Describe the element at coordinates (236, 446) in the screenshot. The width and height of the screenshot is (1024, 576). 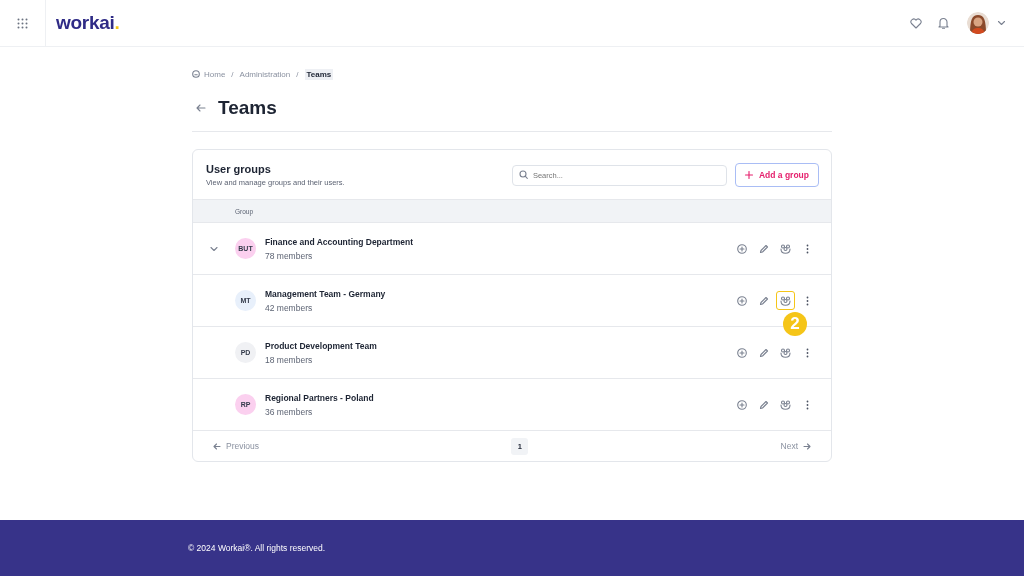
I see `previous-button: Previous` at that location.